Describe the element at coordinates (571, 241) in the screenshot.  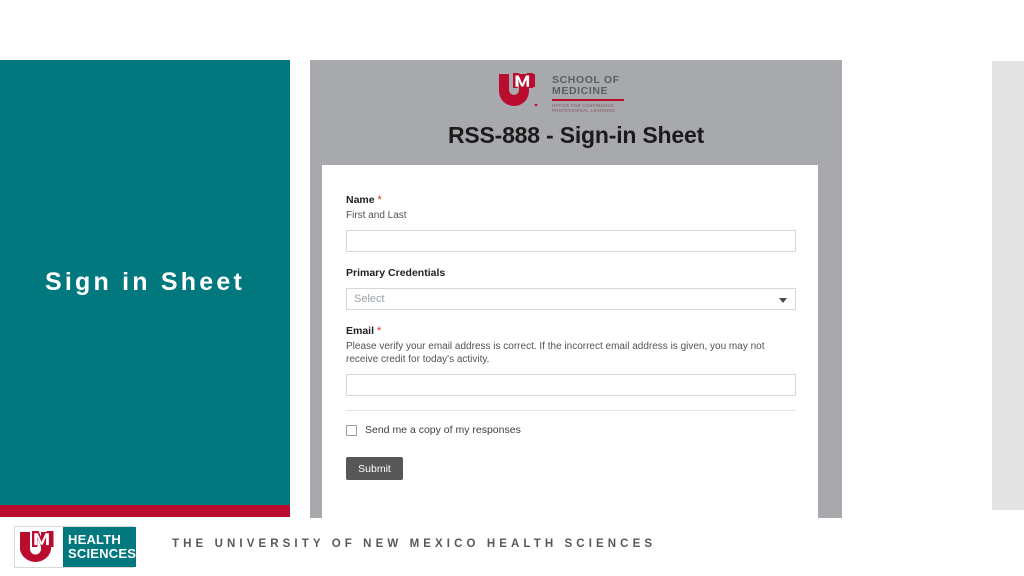
I see `name-input` at that location.